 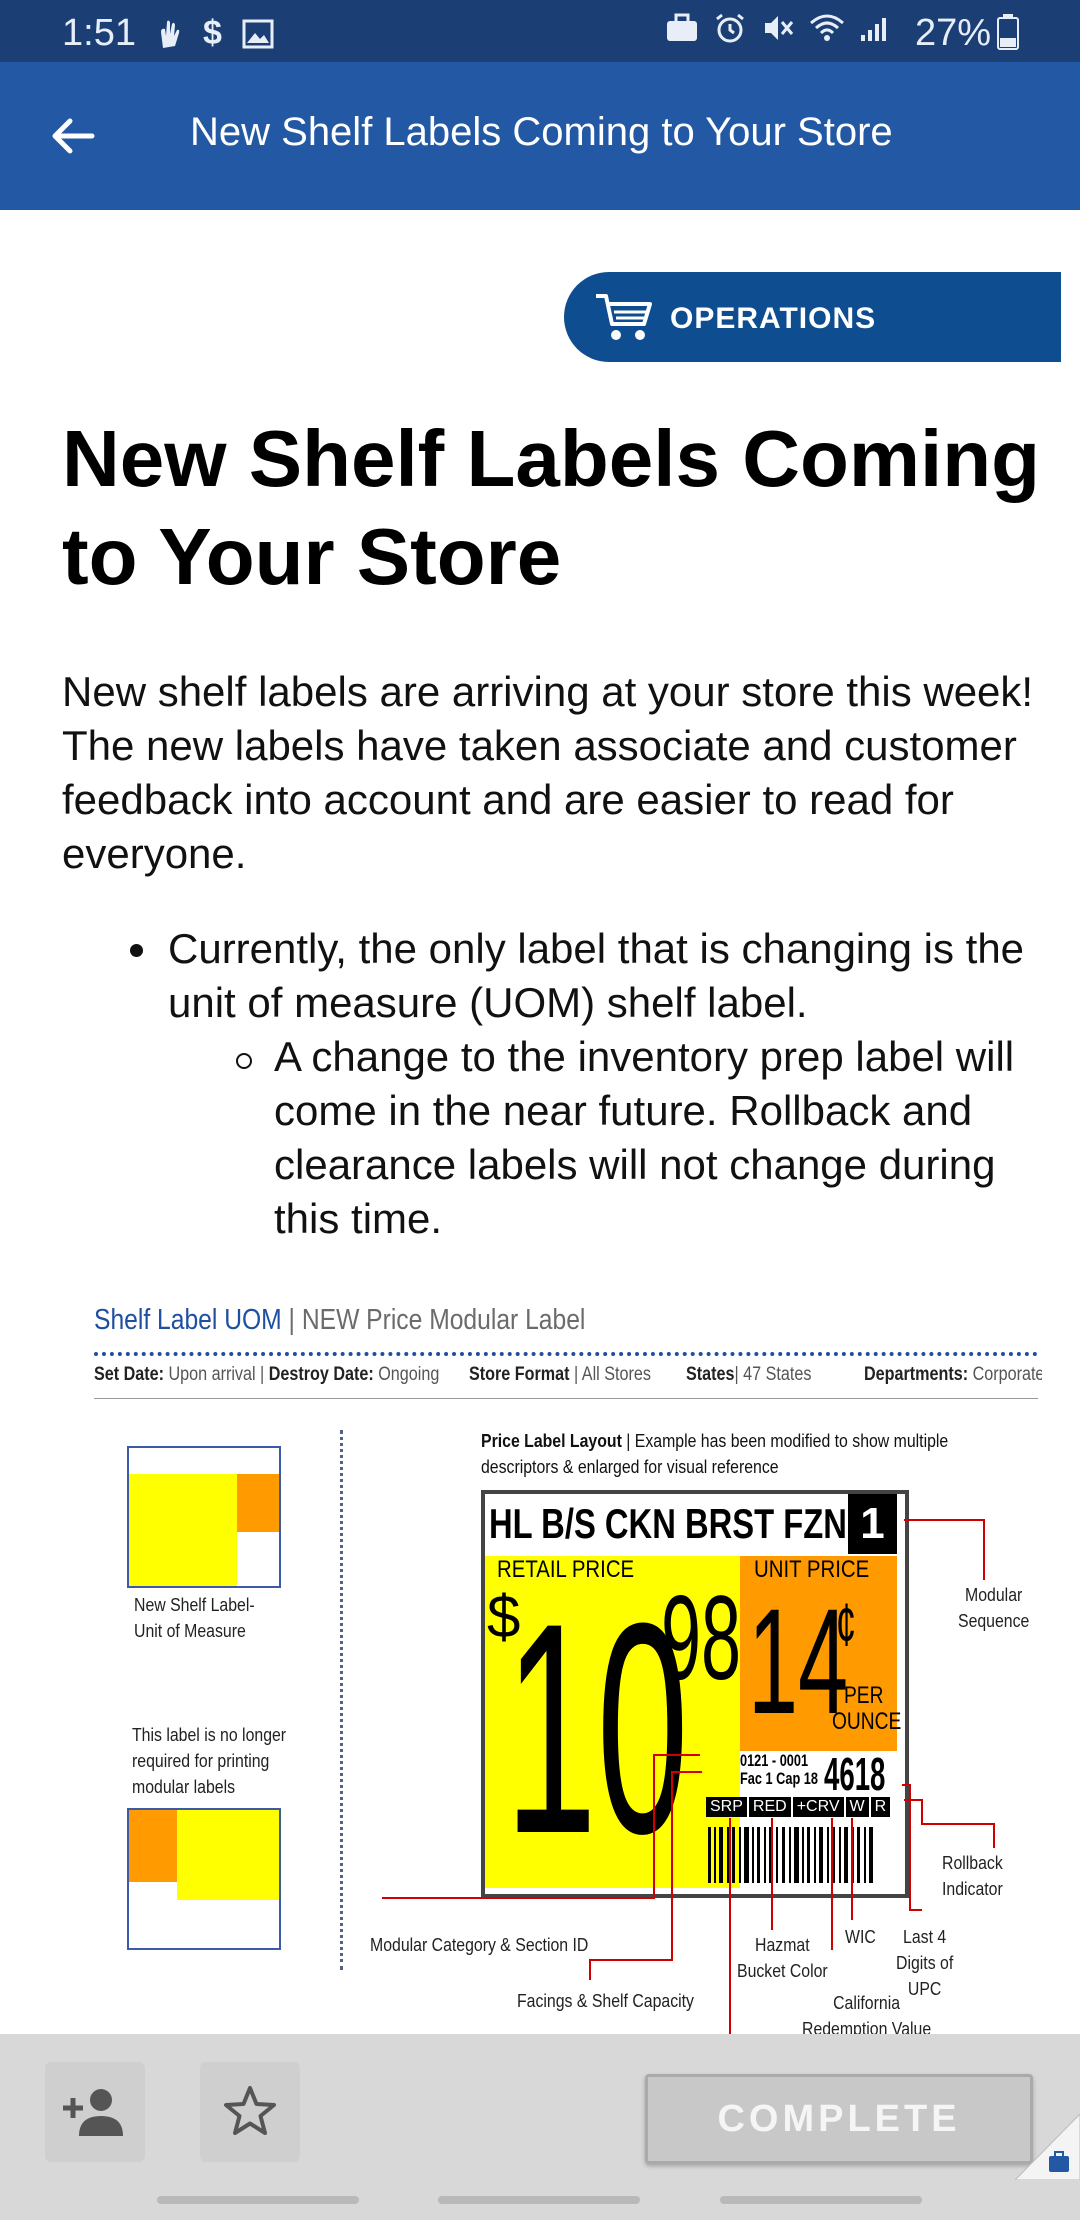 I want to click on signal-icon, so click(x=873, y=29).